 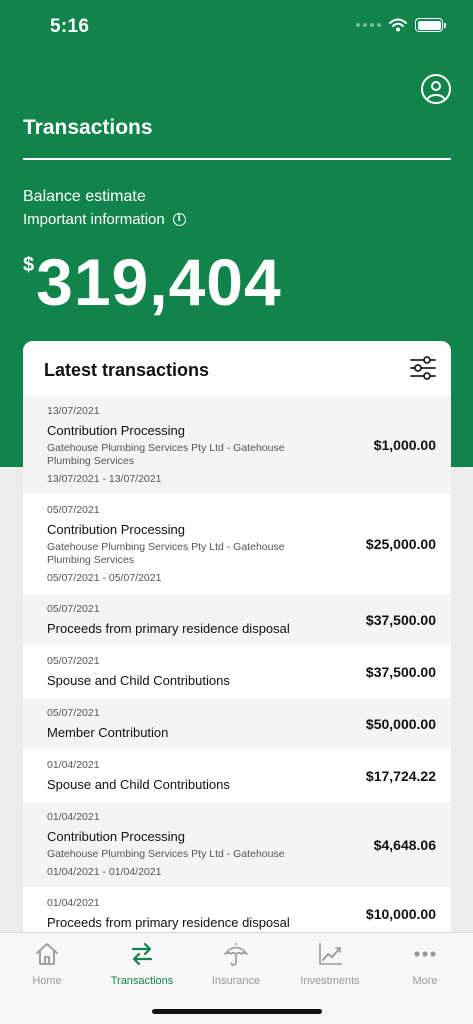 I want to click on card-title: Latest transactions, so click(x=127, y=370).